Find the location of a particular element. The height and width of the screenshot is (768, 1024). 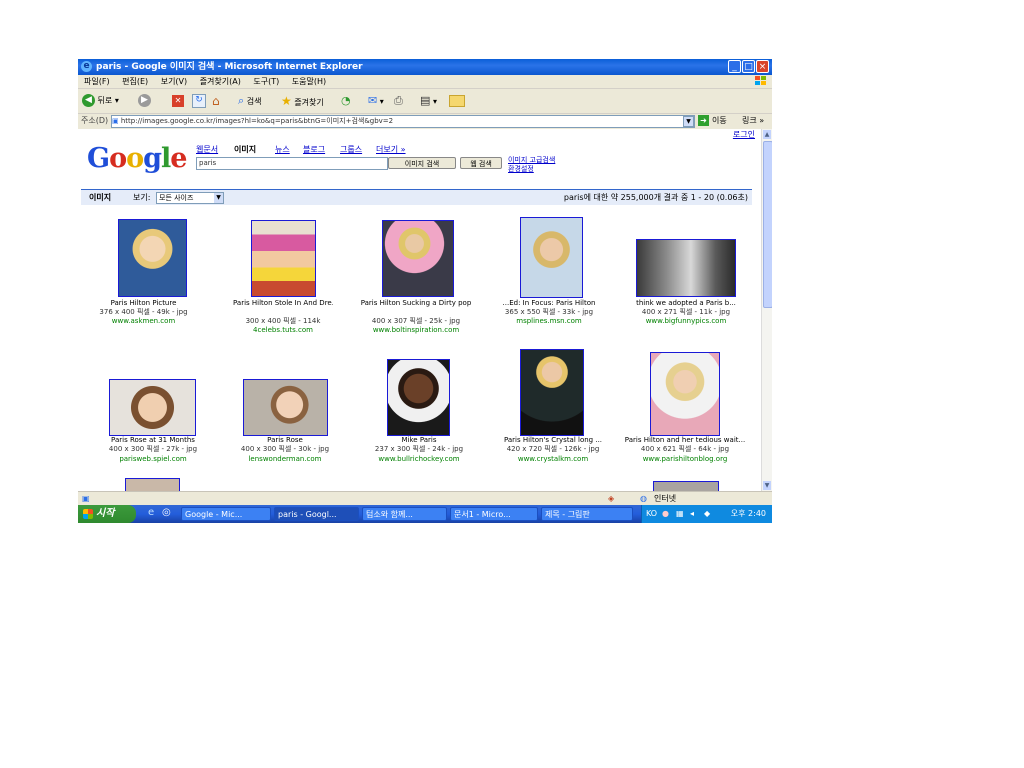

result-dims: 376 x 400 픽셀 - 49k - jpg is located at coordinates (143, 312).